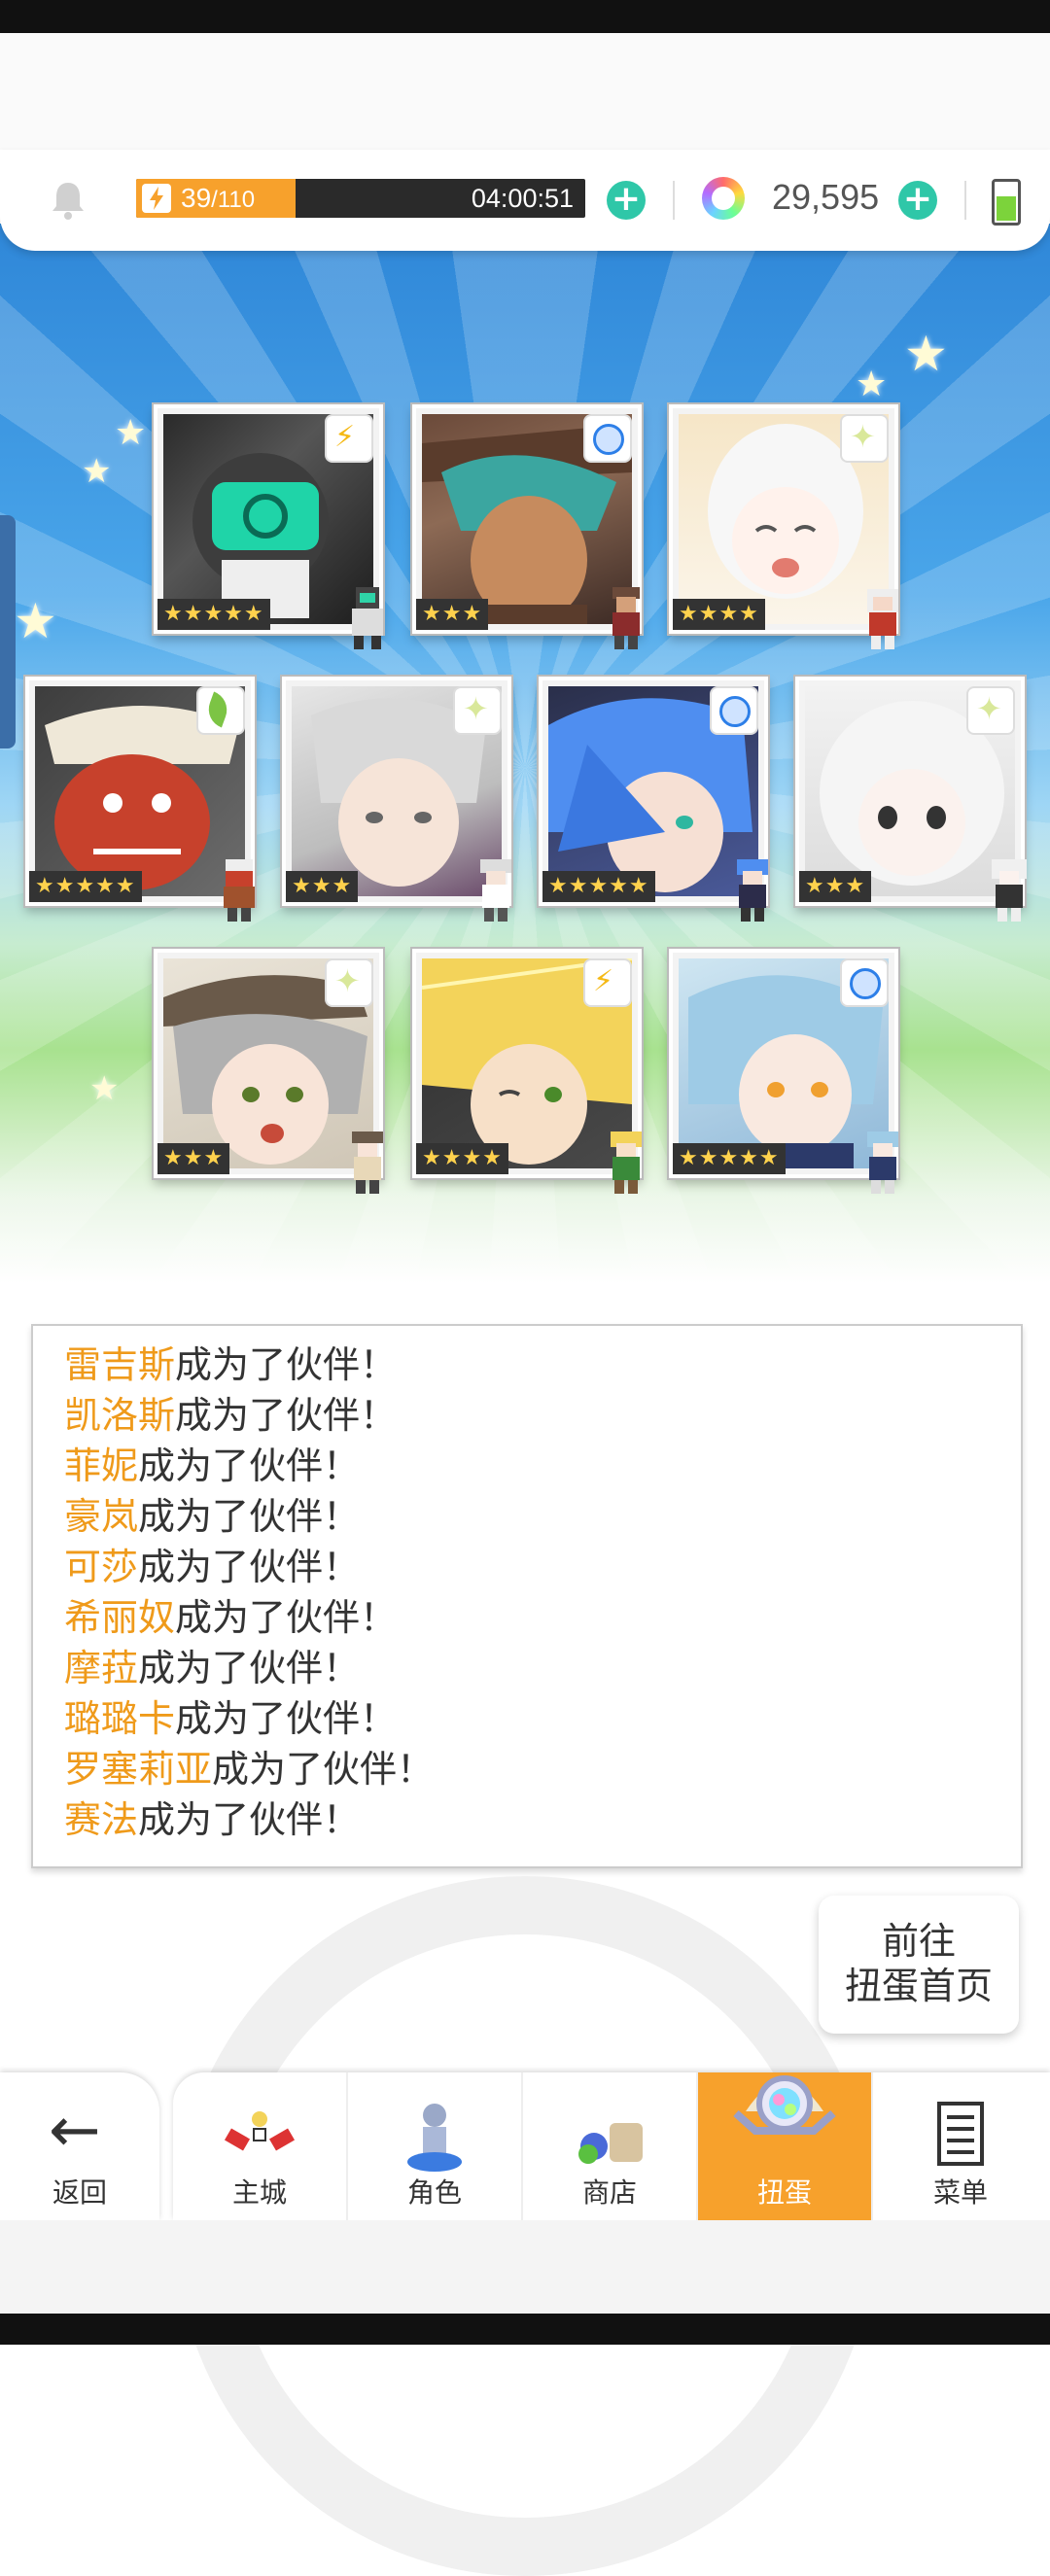 The height and width of the screenshot is (2576, 1050). Describe the element at coordinates (723, 198) in the screenshot. I see `gem-icon` at that location.